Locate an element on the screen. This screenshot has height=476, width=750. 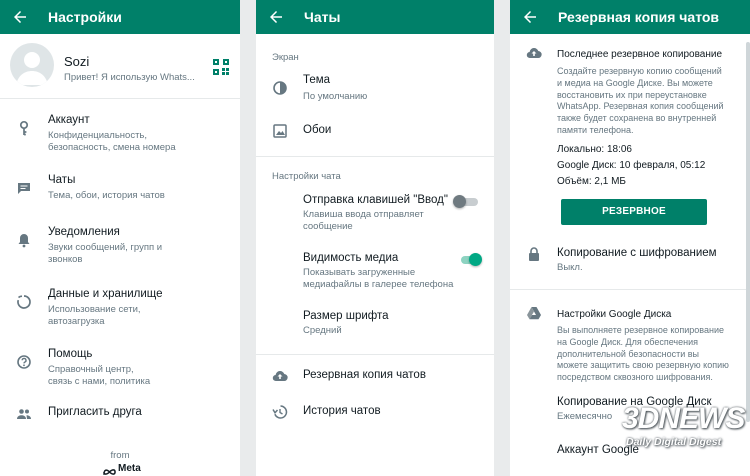
enter-key-desc: Клавиша ввода отправляет сообщение is located at coordinates (363, 220).